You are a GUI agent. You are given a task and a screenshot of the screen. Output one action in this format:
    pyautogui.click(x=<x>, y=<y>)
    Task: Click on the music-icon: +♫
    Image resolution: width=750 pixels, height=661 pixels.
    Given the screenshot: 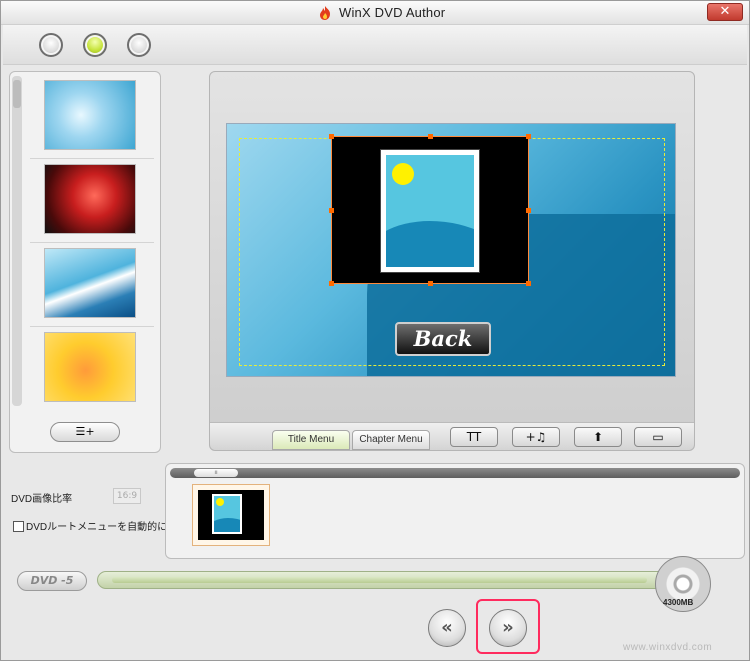 What is the action you would take?
    pyautogui.click(x=536, y=437)
    